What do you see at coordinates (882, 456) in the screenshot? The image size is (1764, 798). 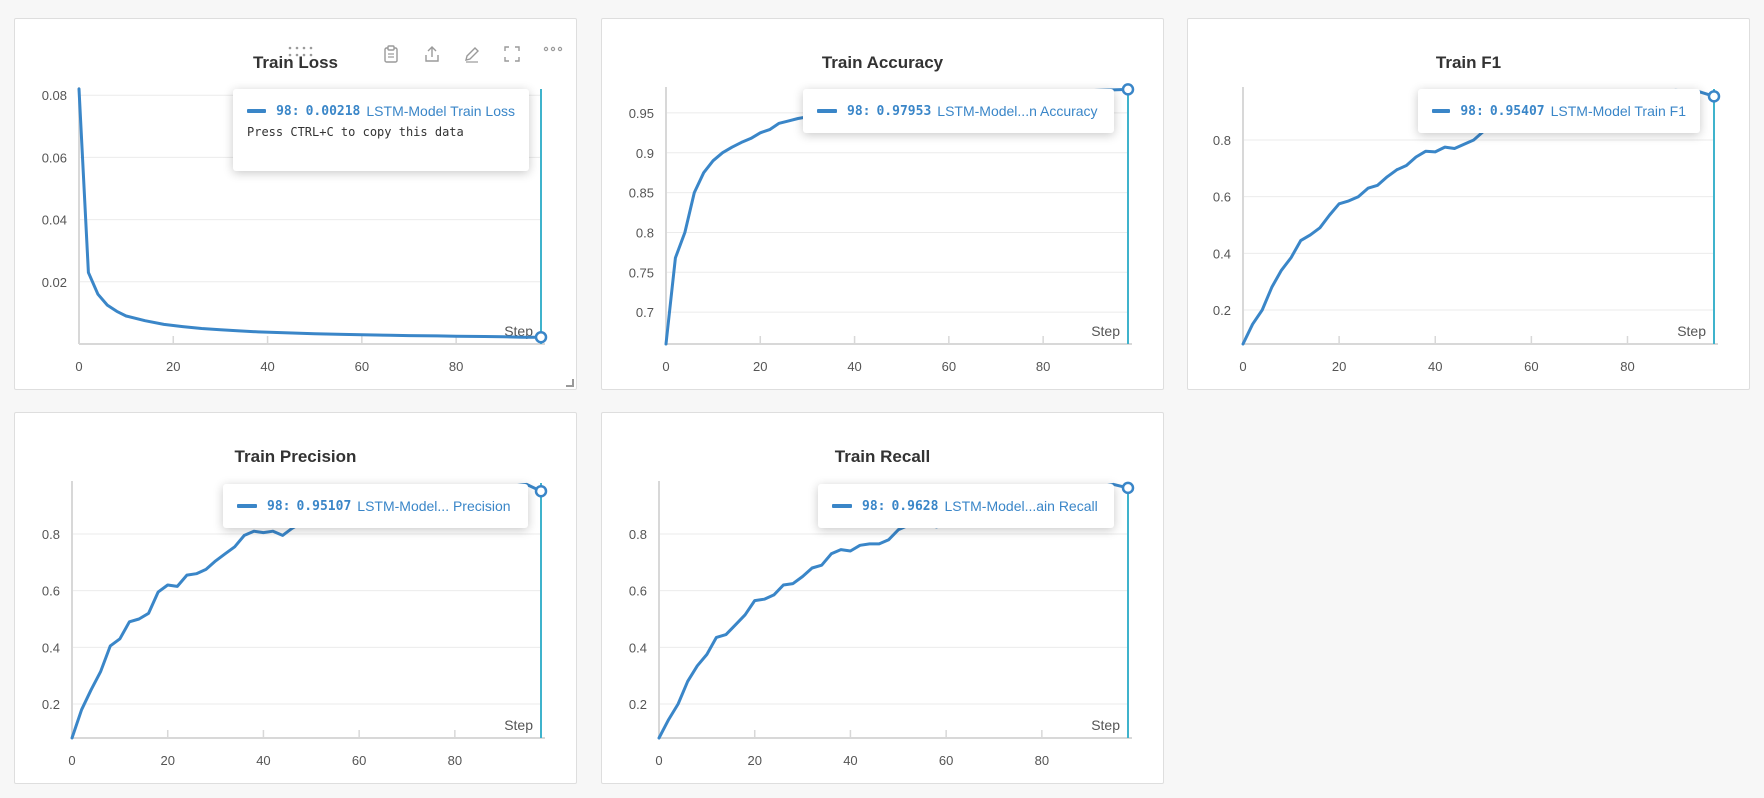 I see `chart-title: Train Recall` at bounding box center [882, 456].